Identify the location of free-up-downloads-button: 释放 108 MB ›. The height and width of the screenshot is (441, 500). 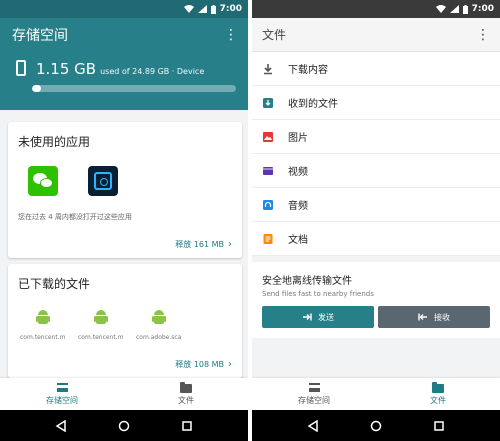
(203, 364).